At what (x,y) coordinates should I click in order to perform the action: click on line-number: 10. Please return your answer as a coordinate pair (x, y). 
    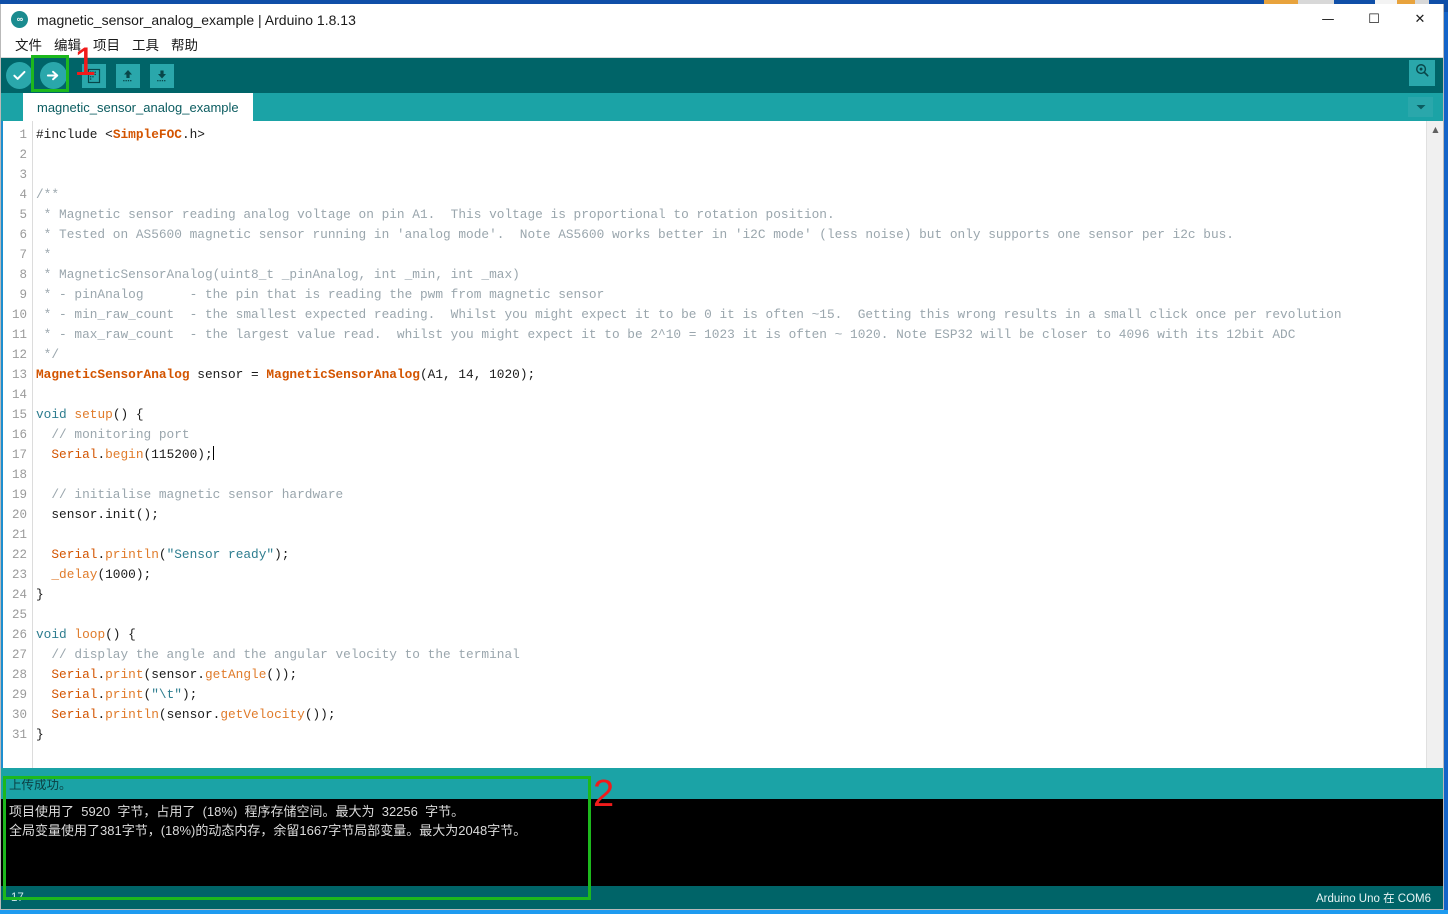
    Looking at the image, I should click on (19, 315).